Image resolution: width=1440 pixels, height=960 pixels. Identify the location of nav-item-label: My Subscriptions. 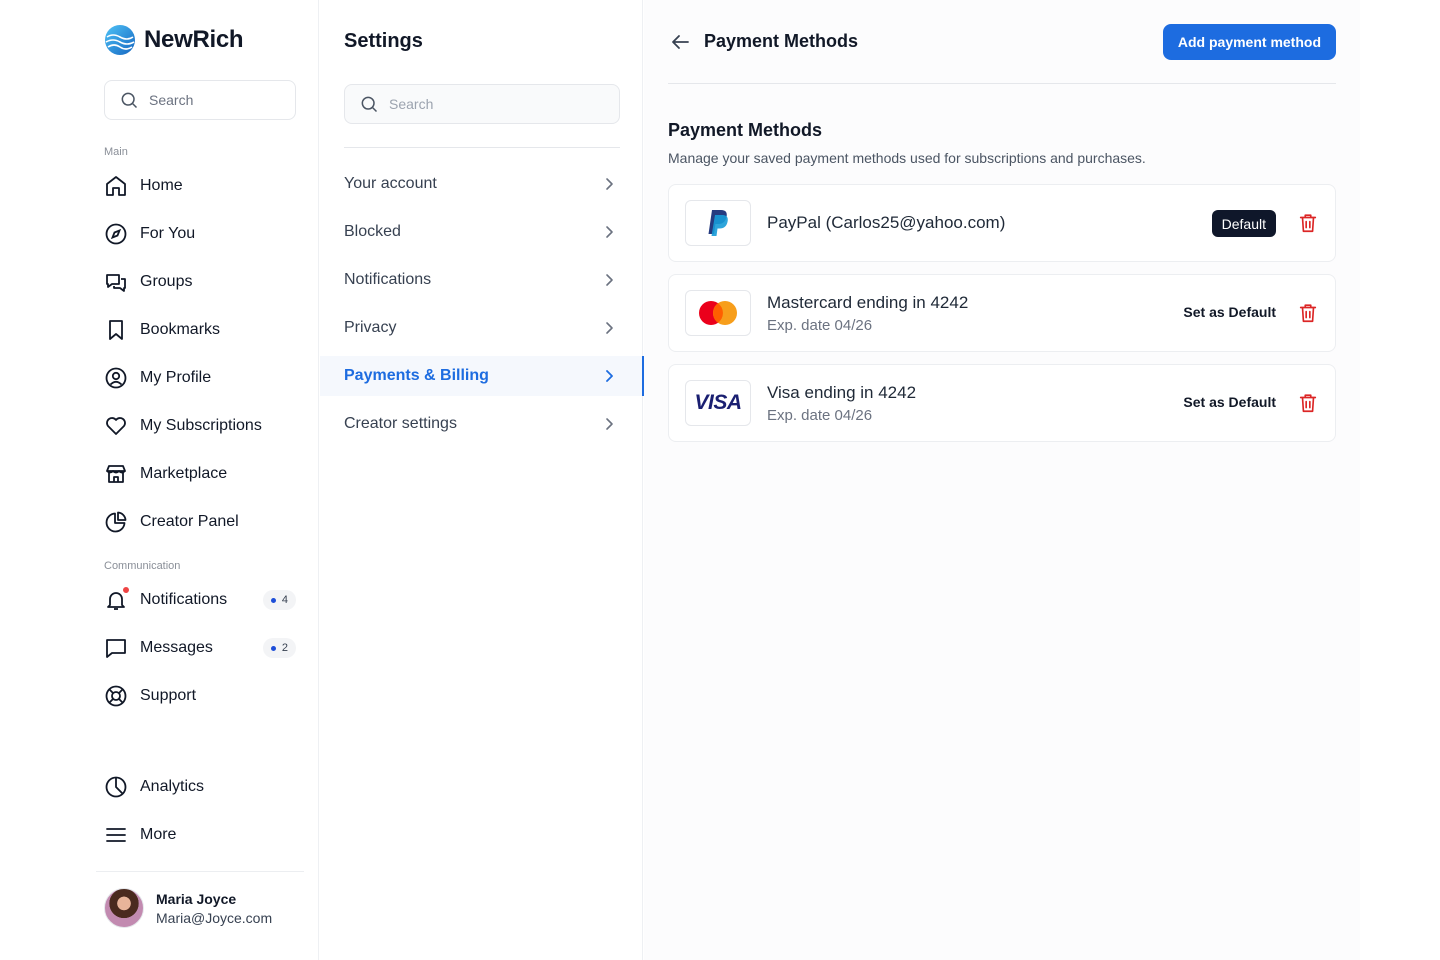
(201, 425).